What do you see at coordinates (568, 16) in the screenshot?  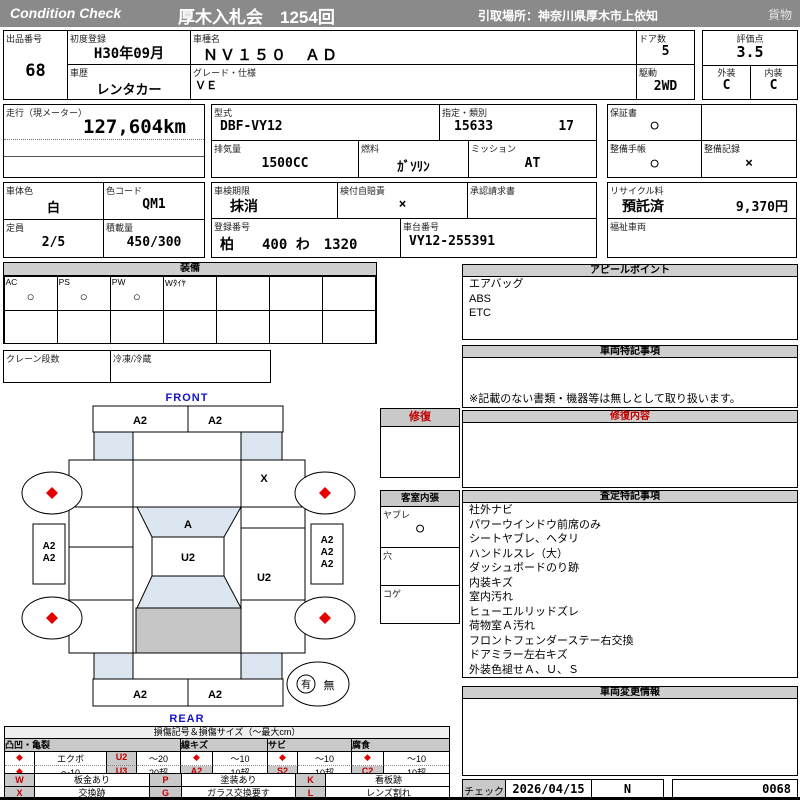 I see `pickup-location: 引取場所：神奈川県厚木市上依知` at bounding box center [568, 16].